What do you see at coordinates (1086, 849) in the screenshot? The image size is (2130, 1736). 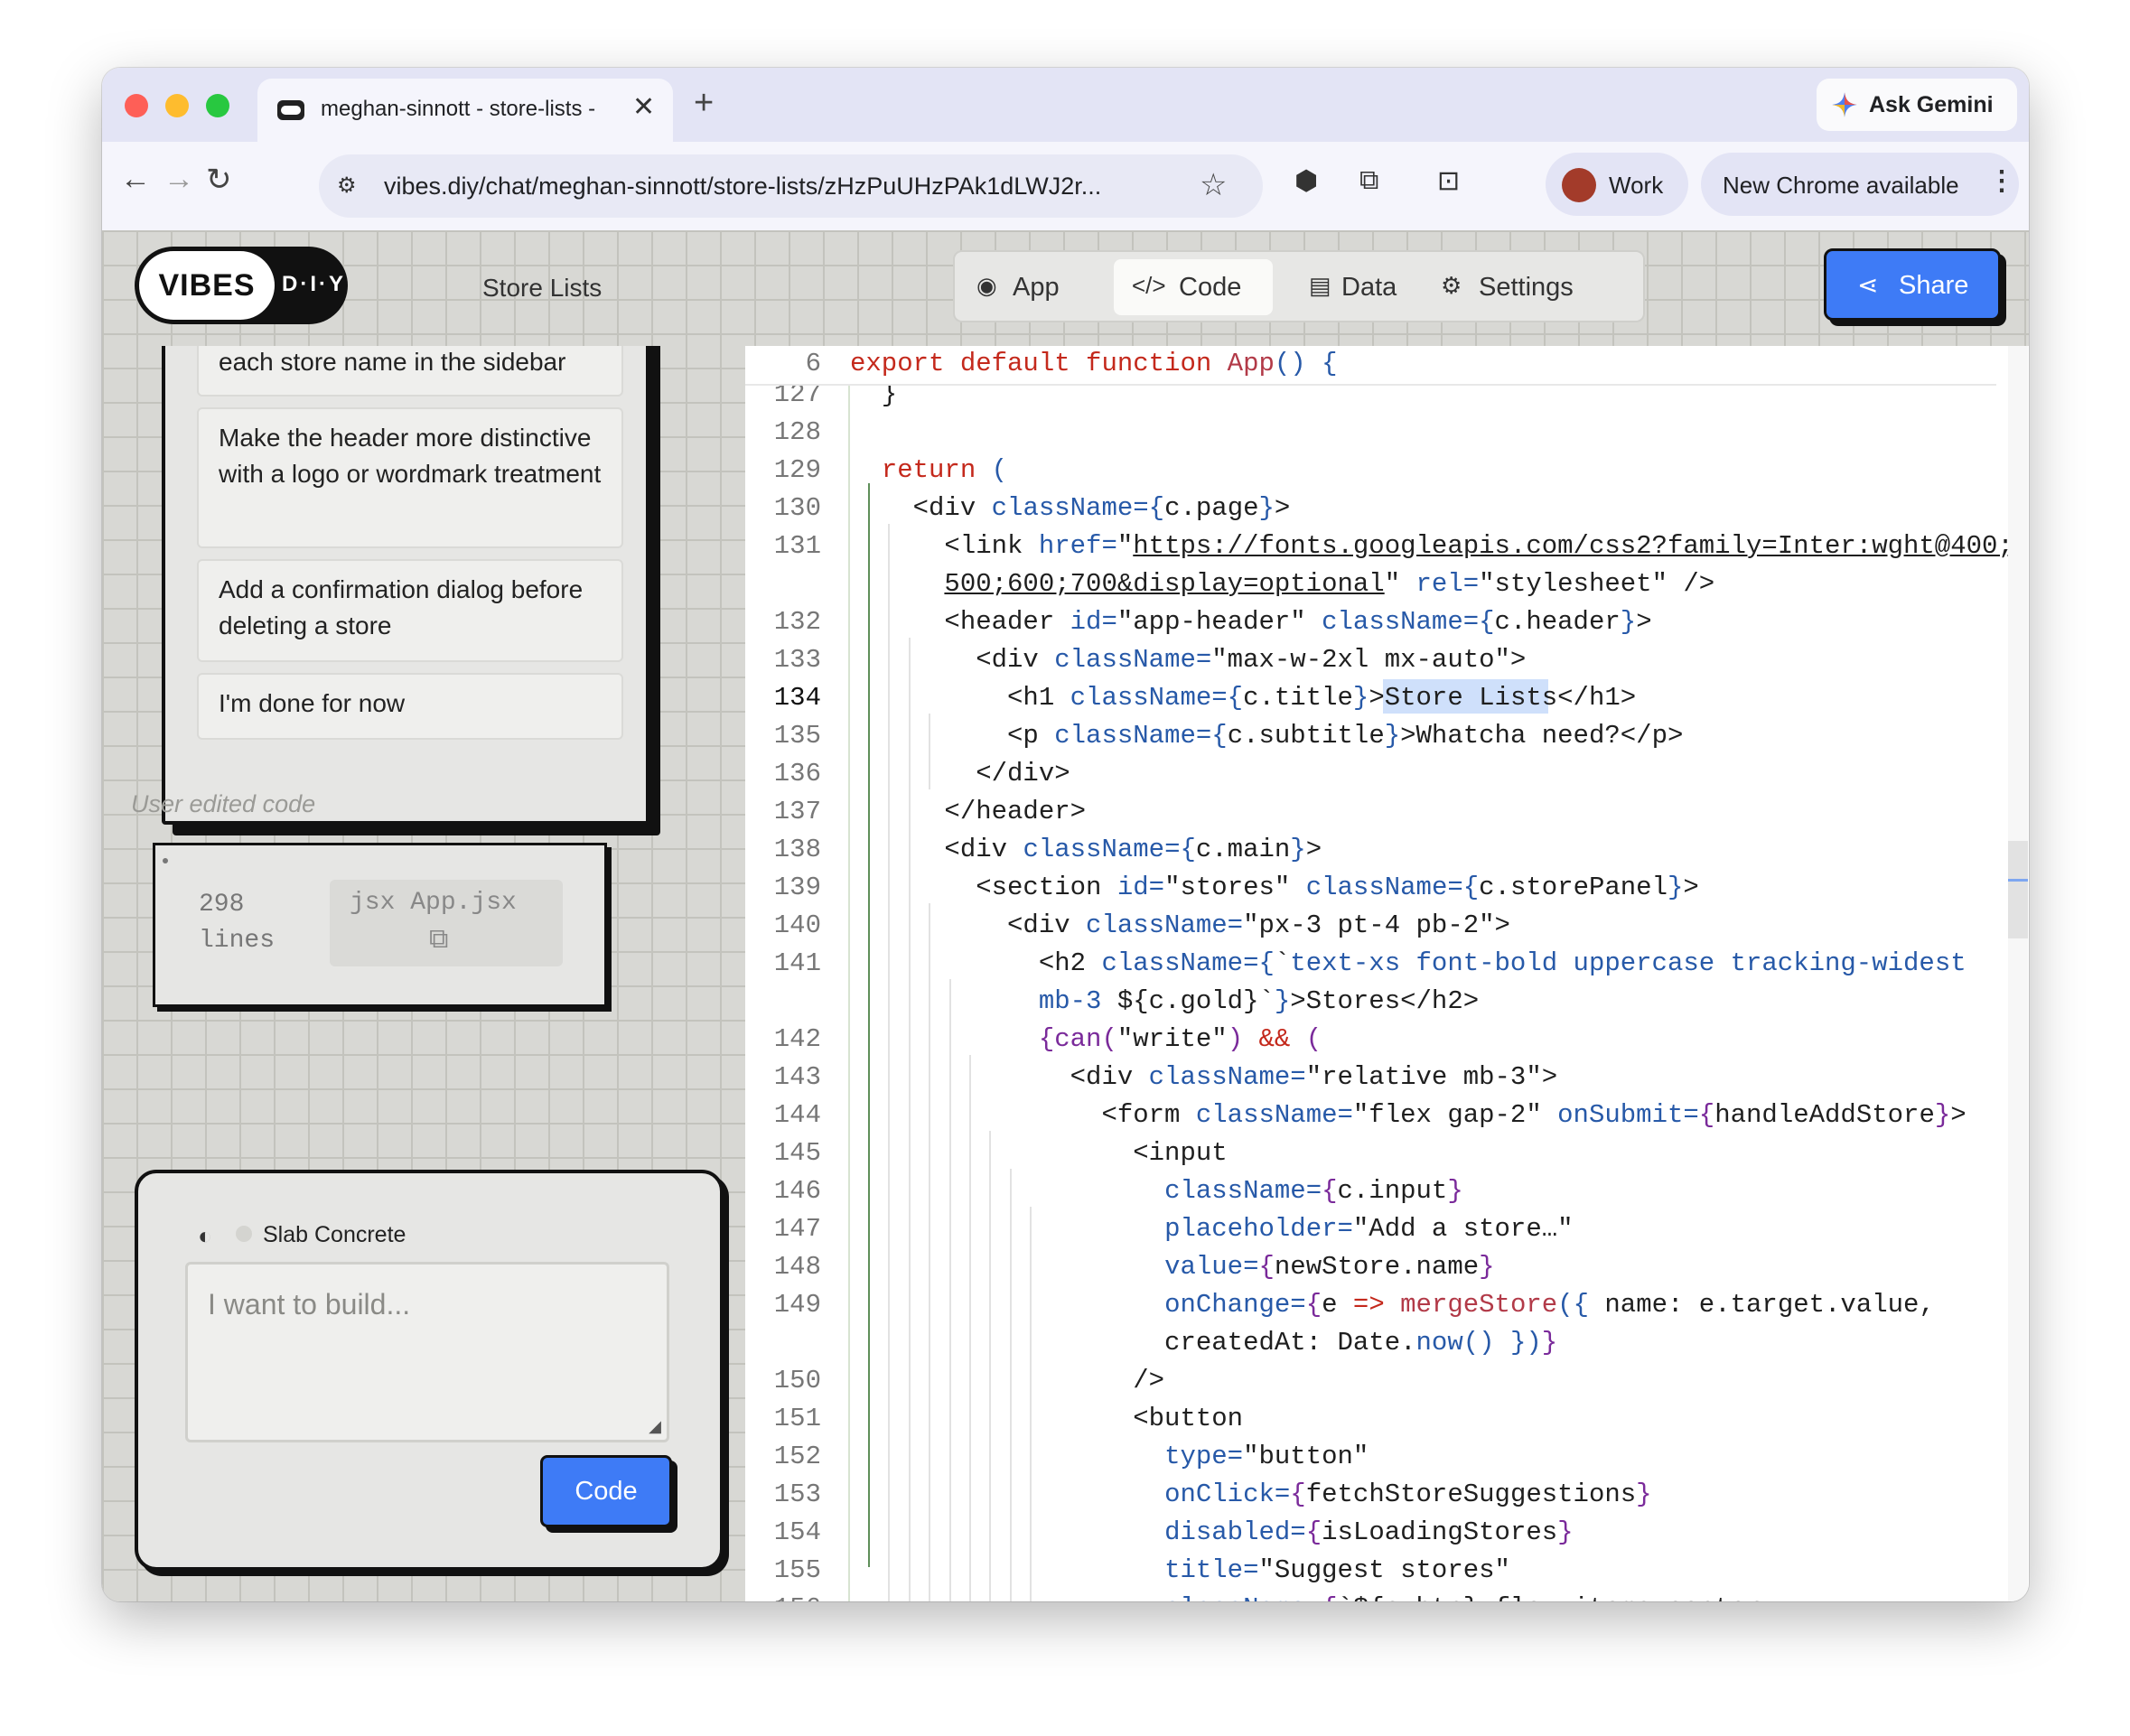 I see `code-line: <div className={c.main}>` at bounding box center [1086, 849].